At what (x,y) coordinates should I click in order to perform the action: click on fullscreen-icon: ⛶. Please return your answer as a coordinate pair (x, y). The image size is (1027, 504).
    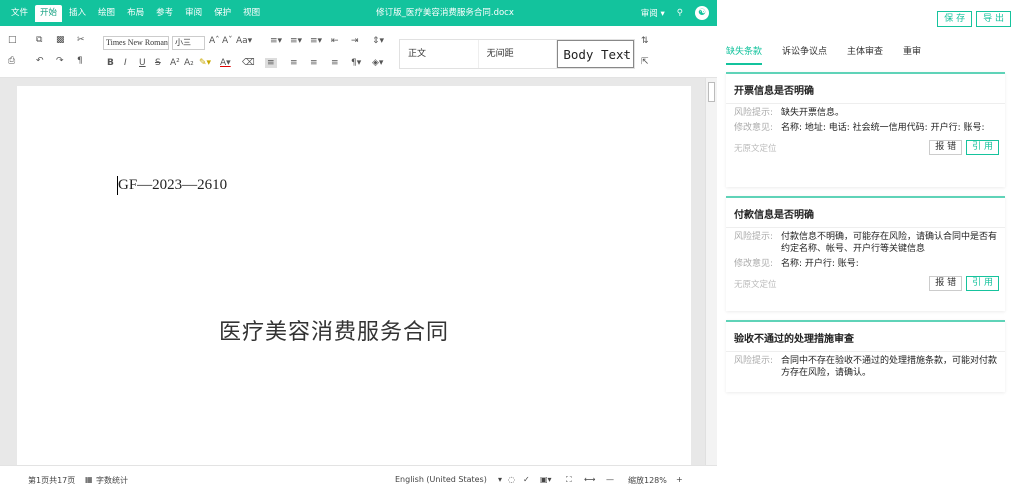
    Looking at the image, I should click on (569, 480).